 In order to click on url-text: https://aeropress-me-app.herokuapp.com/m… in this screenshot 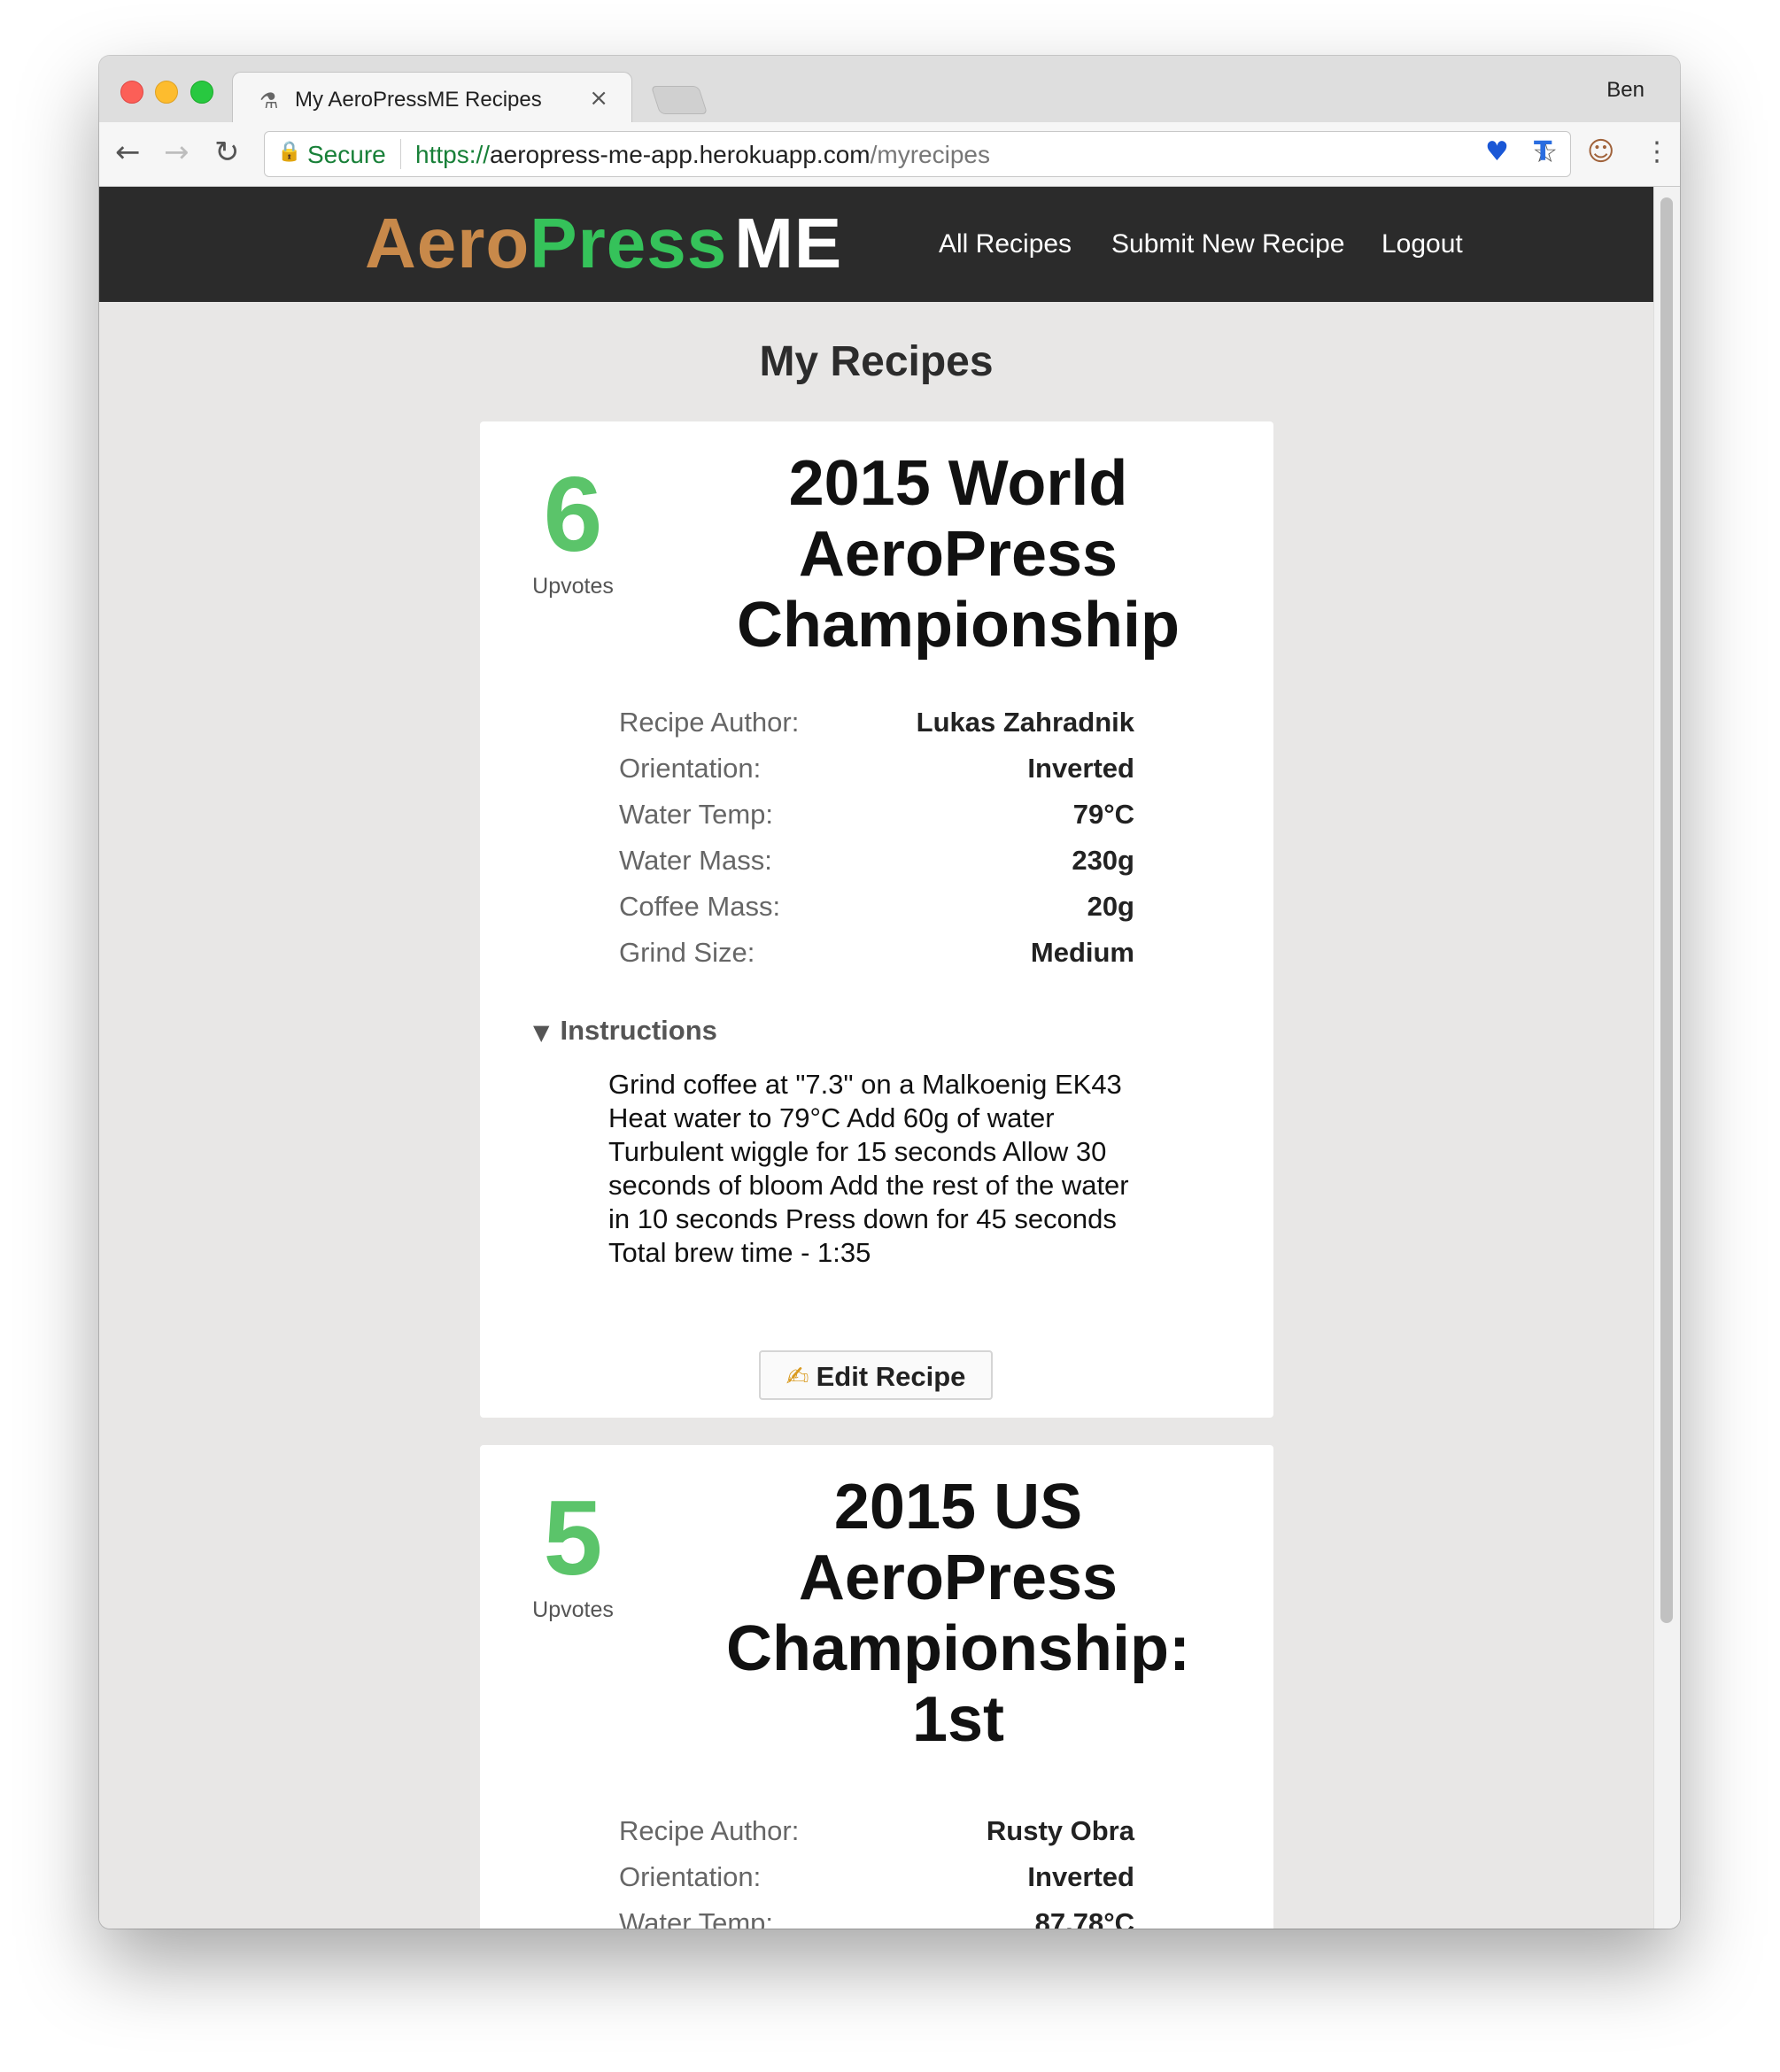, I will do `click(702, 155)`.